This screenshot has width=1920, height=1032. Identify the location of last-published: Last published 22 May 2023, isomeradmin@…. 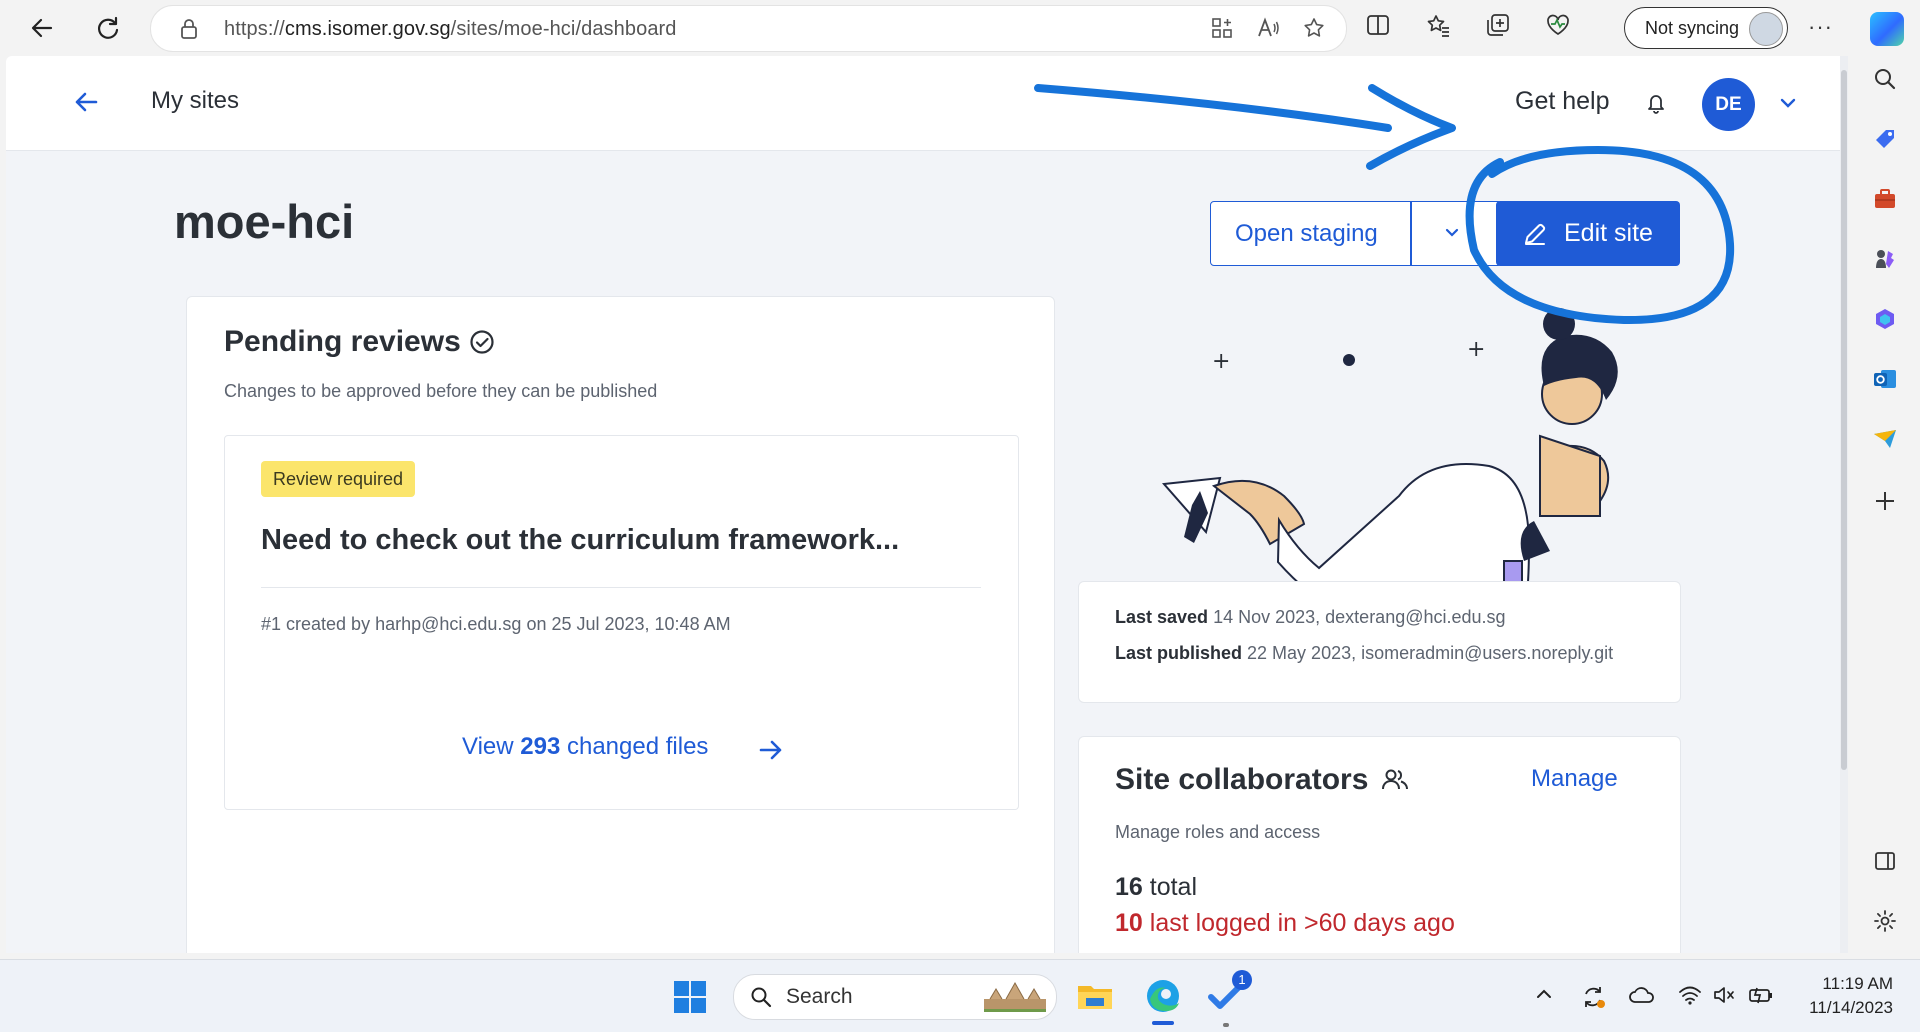
(1364, 653).